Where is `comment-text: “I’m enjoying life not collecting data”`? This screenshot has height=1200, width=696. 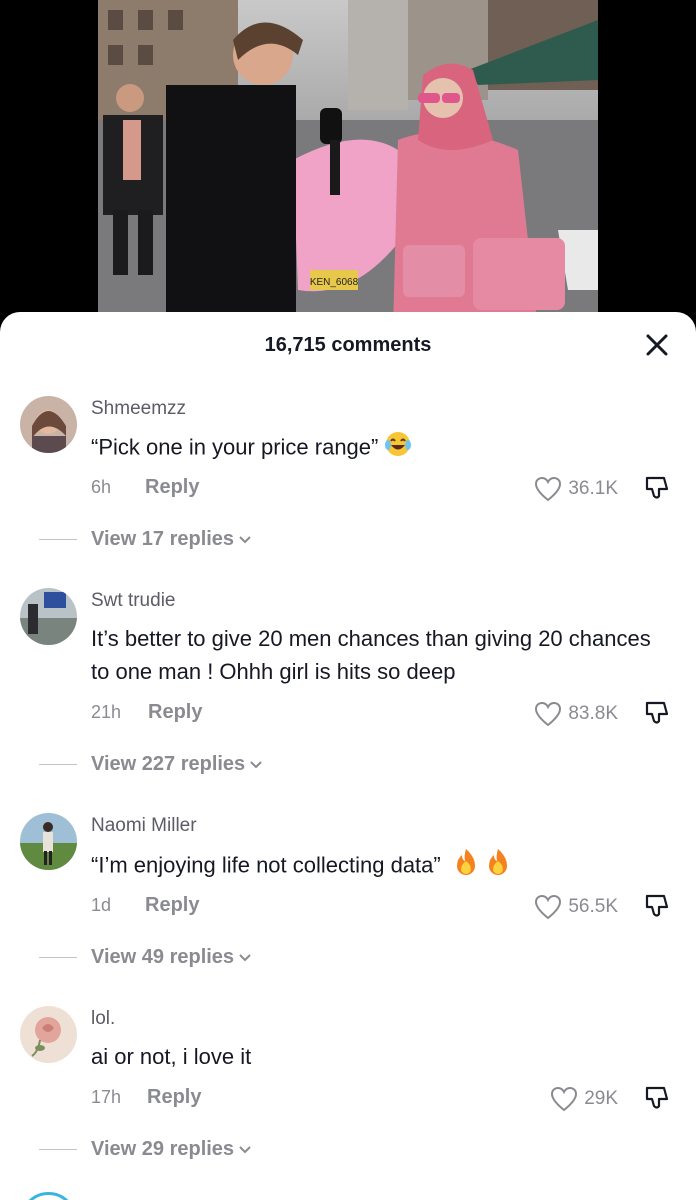
comment-text: “I’m enjoying life not collecting data” is located at coordinates (371, 866).